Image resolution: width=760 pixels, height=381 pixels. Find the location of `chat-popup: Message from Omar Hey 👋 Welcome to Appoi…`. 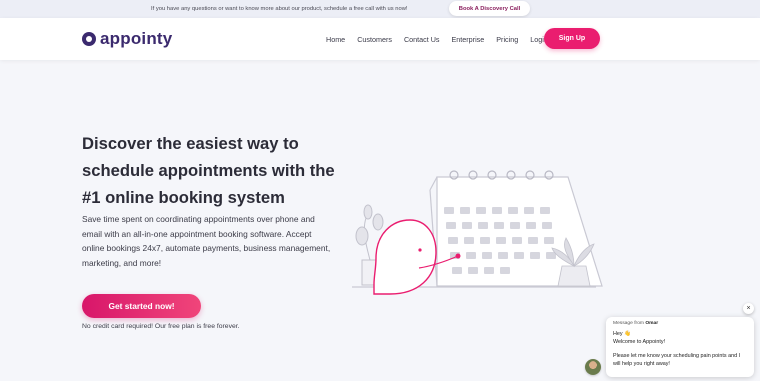

chat-popup: Message from Omar Hey 👋 Welcome to Appoi… is located at coordinates (680, 347).